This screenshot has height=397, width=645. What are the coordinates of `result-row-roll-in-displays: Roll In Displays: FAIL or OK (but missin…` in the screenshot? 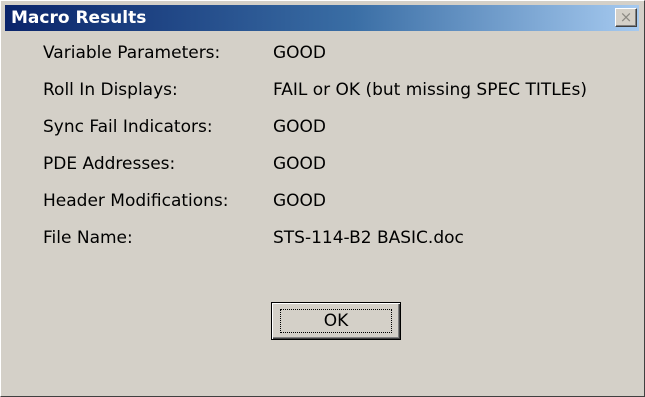 It's located at (321, 90).